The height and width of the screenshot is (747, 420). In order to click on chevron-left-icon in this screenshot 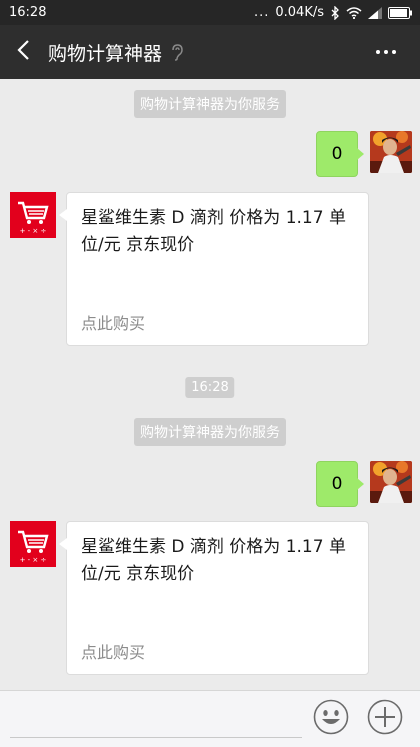, I will do `click(23, 52)`.